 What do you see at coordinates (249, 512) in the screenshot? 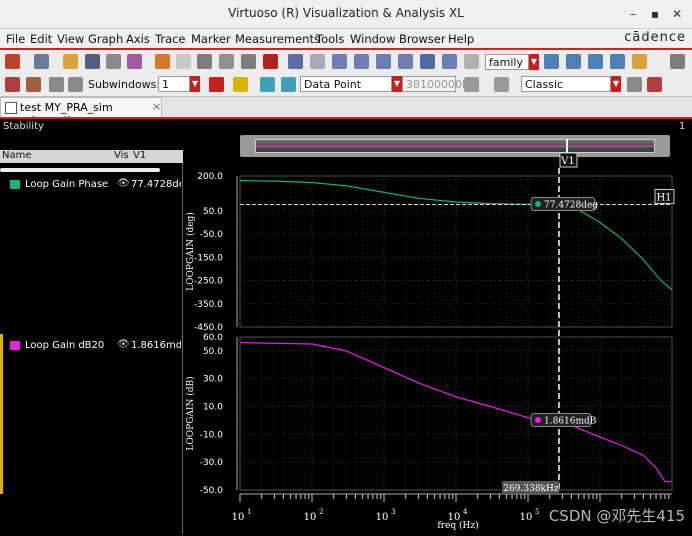
I see `x-tick-exponent: 1` at bounding box center [249, 512].